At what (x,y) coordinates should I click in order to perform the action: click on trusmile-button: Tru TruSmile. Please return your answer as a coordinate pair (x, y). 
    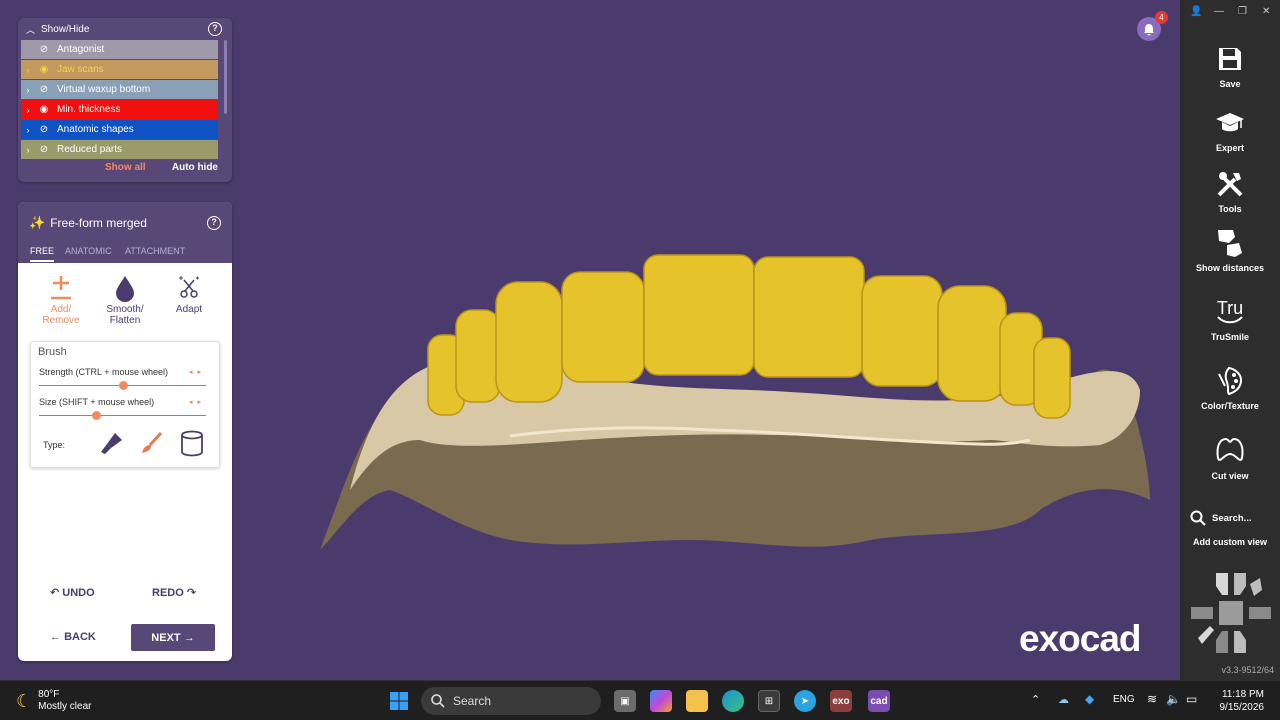
    Looking at the image, I should click on (1230, 318).